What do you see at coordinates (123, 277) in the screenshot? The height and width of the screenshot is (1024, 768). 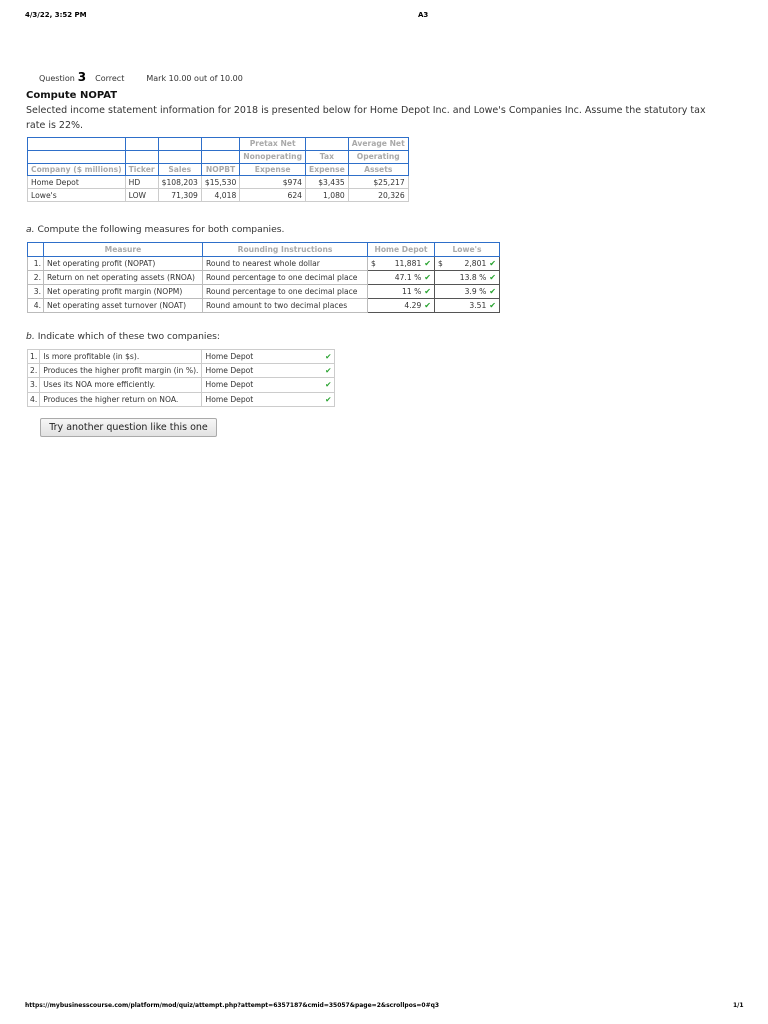 I see `measure-name: Return on net operating assets (RNOA)` at bounding box center [123, 277].